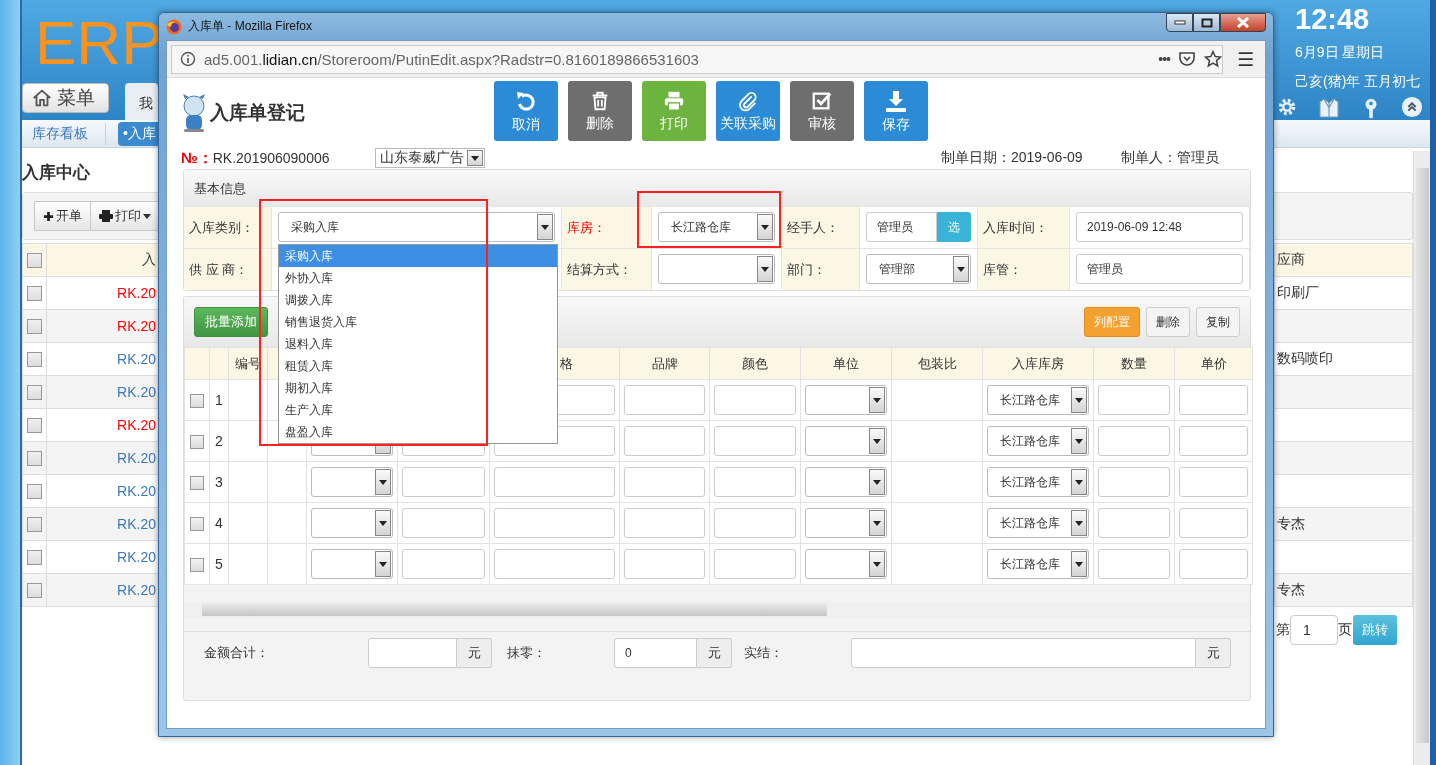 The width and height of the screenshot is (1436, 765). What do you see at coordinates (418, 300) in the screenshot?
I see `dropdown-option: 调拨入库` at bounding box center [418, 300].